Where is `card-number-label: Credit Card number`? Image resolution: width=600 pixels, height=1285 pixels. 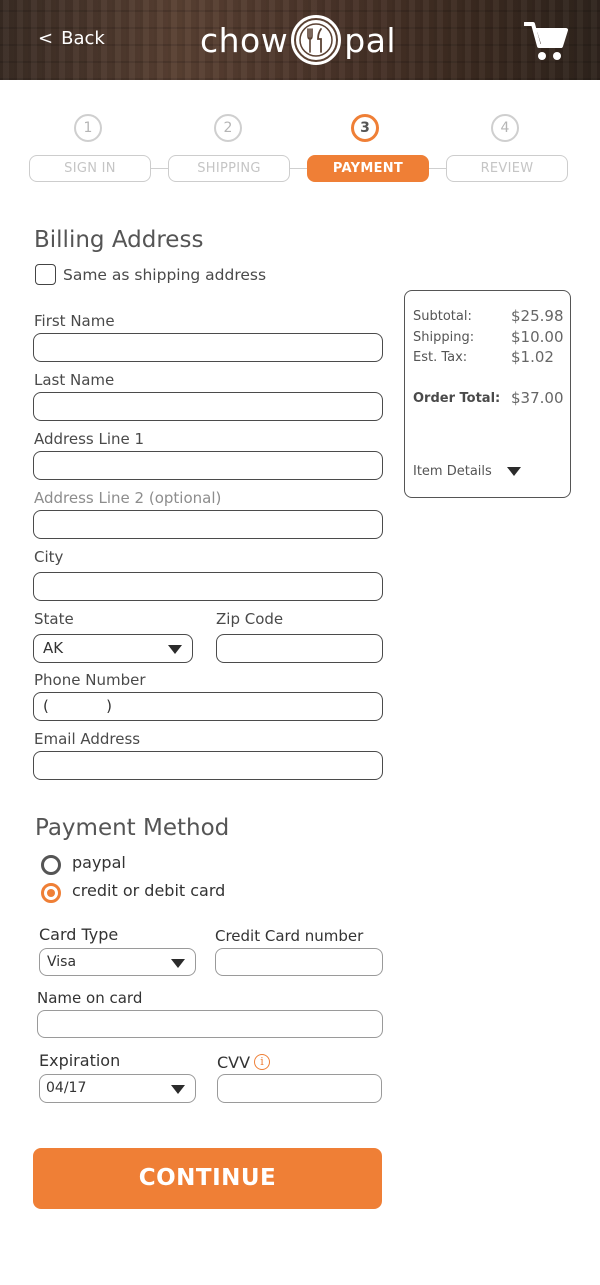 card-number-label: Credit Card number is located at coordinates (289, 936).